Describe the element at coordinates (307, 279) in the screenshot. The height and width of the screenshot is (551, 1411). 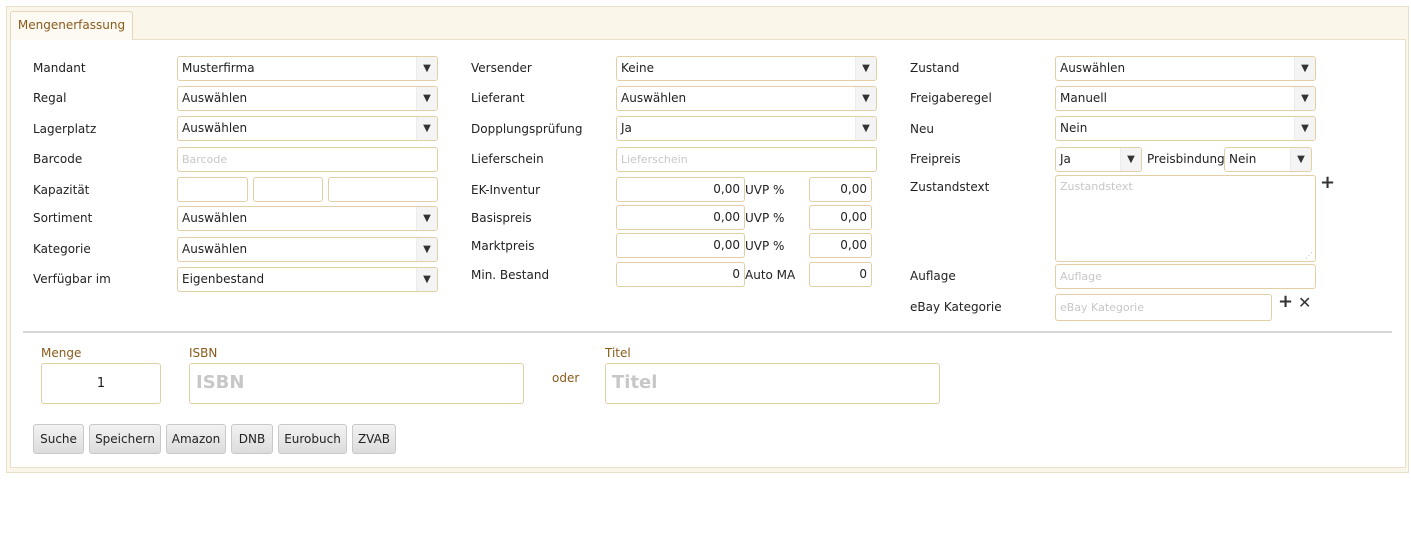
I see `verfuegbar-select: Eigenbestand ▼` at that location.